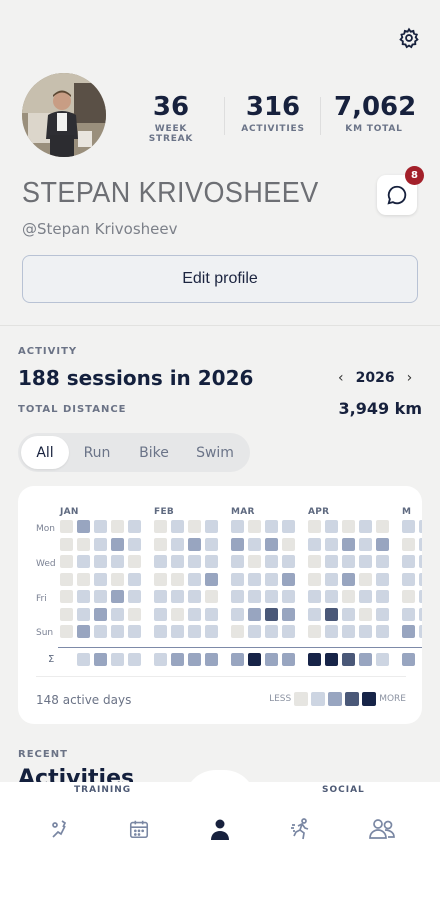  What do you see at coordinates (410, 378) in the screenshot?
I see `chevron-right-icon: ›` at bounding box center [410, 378].